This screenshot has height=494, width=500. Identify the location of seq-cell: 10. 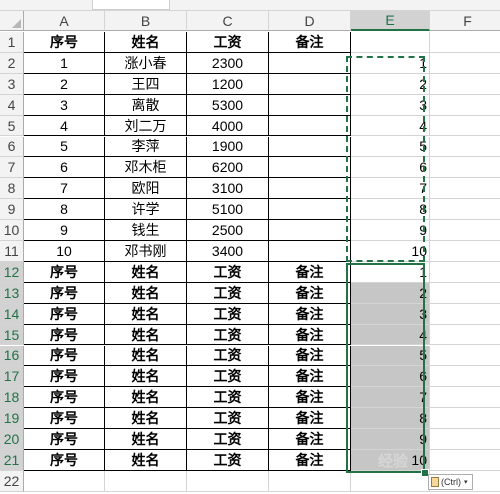
(64, 251).